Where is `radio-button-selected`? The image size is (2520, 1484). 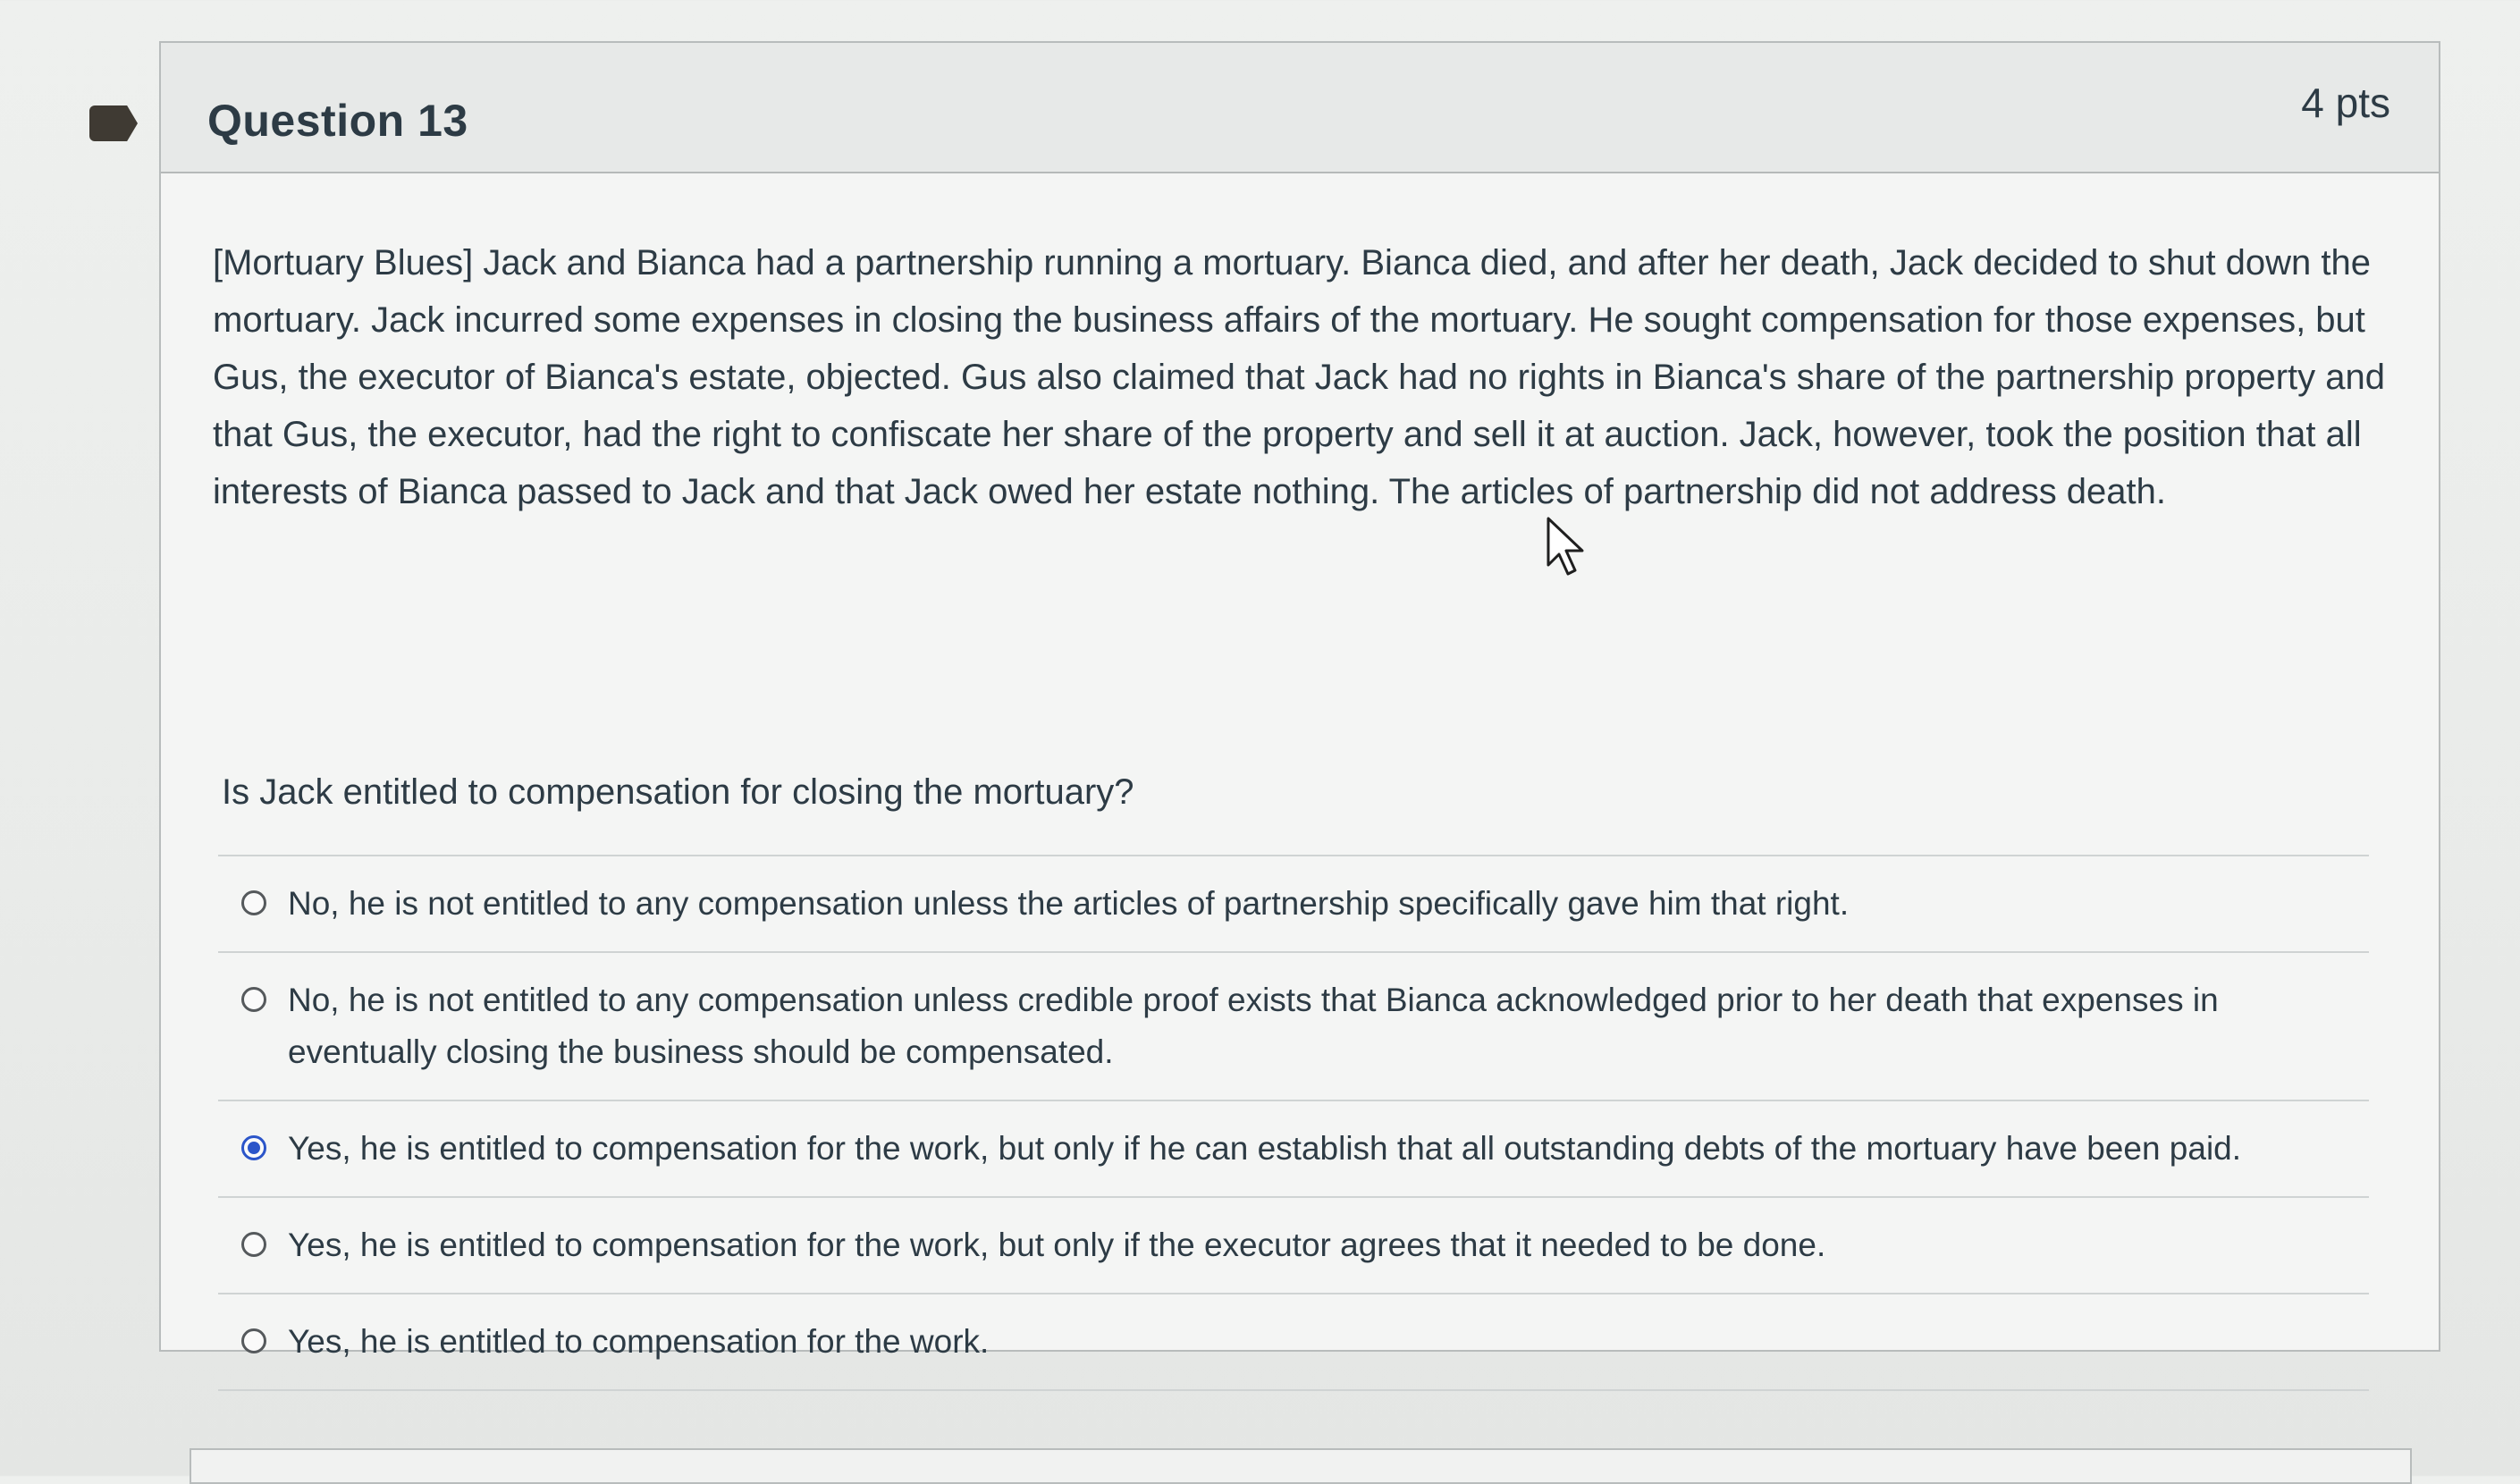
radio-button-selected is located at coordinates (253, 1147).